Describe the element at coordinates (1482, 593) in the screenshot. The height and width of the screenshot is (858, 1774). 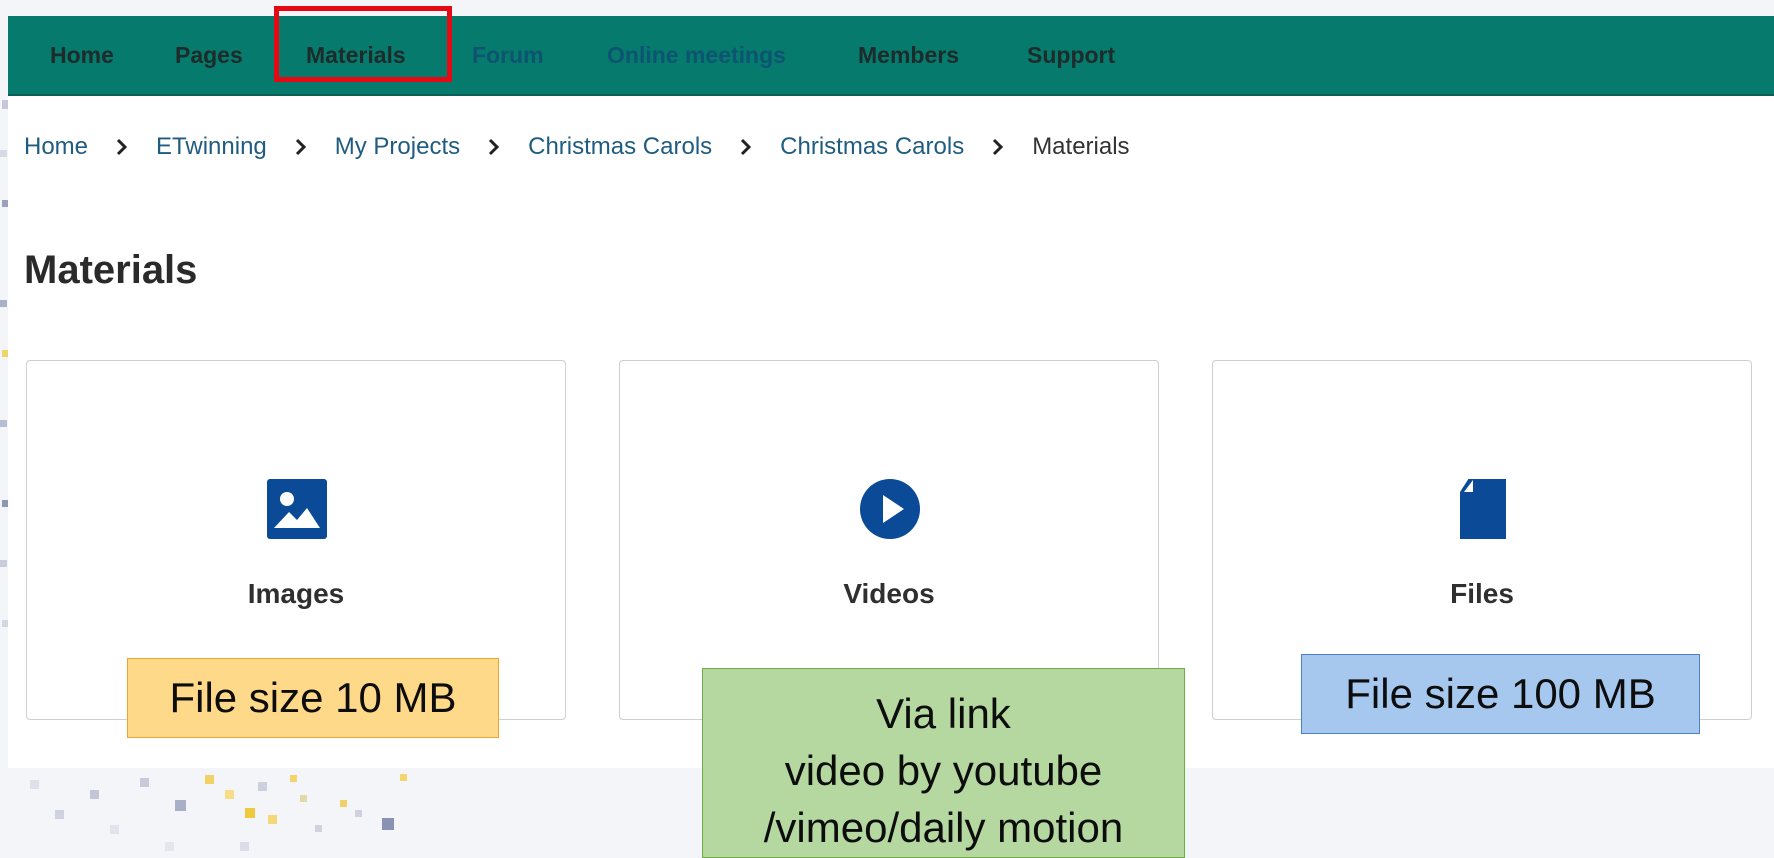
I see `files-card-label: Files` at that location.